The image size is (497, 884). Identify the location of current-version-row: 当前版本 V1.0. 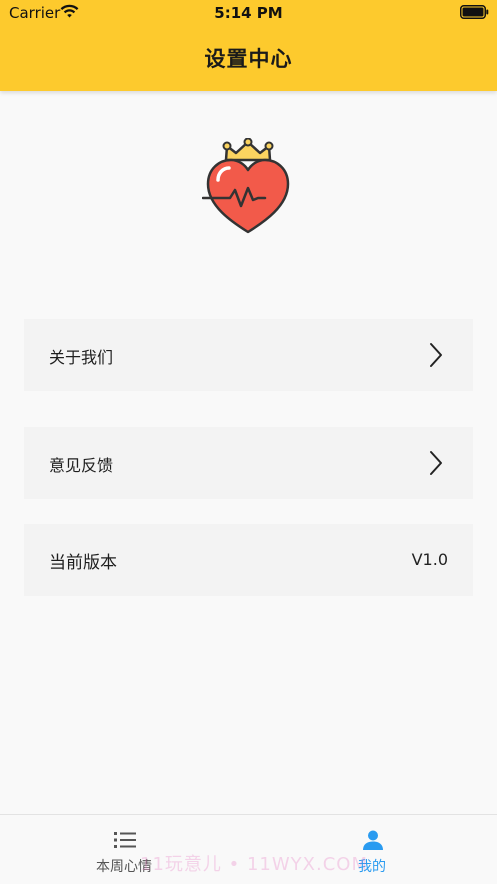
(248, 560).